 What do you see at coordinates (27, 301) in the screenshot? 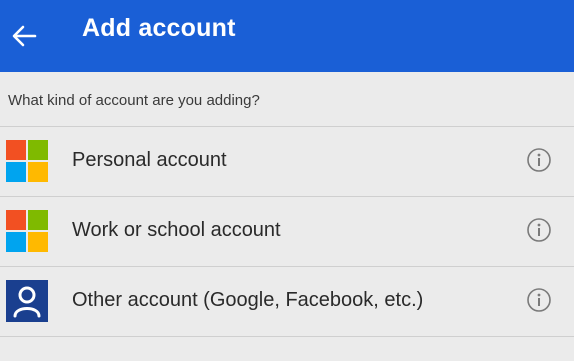
I see `person-icon` at bounding box center [27, 301].